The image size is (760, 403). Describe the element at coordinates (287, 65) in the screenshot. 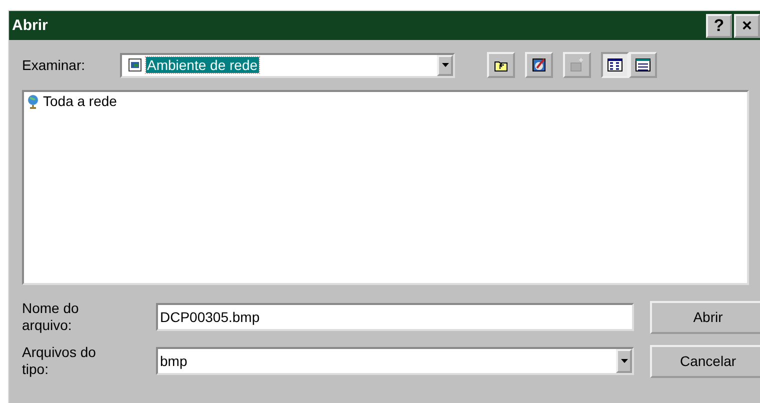

I see `look-in-dropdown: Ambiente de rede` at that location.